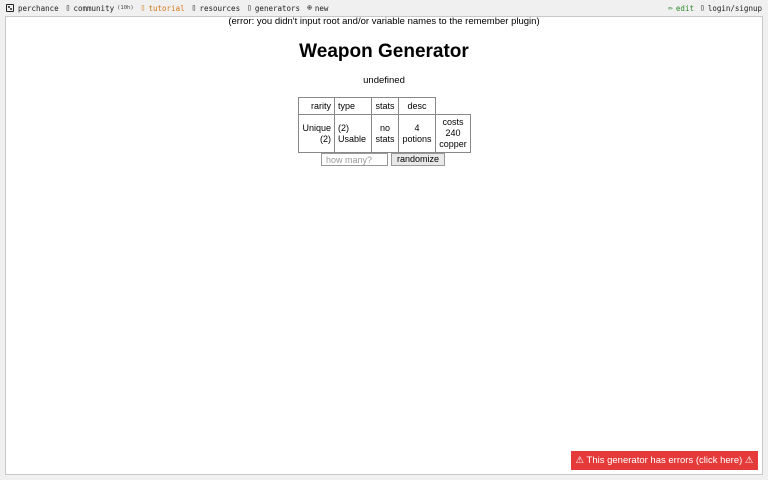 The height and width of the screenshot is (480, 768). What do you see at coordinates (417, 133) in the screenshot?
I see `cell-desc: 4 potions` at bounding box center [417, 133].